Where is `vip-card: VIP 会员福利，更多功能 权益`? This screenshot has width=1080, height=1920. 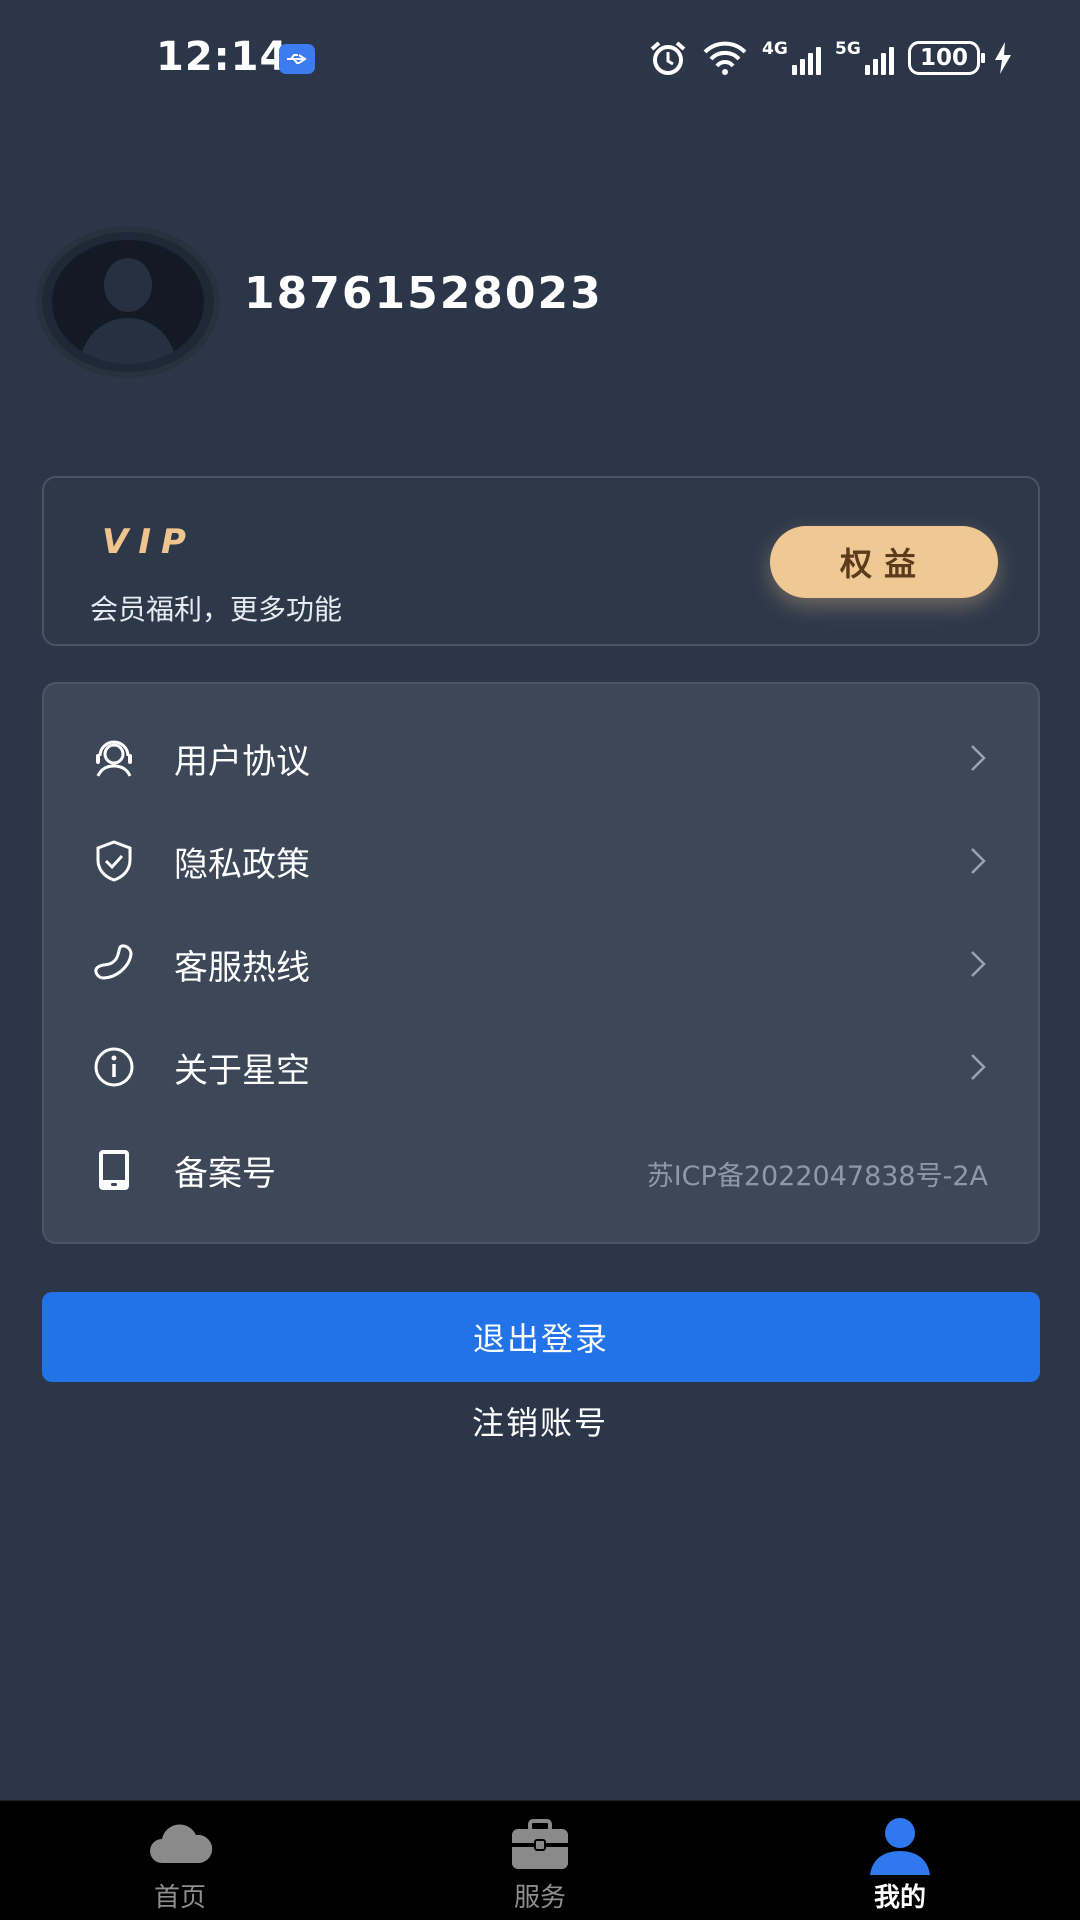 vip-card: VIP 会员福利，更多功能 权益 is located at coordinates (541, 561).